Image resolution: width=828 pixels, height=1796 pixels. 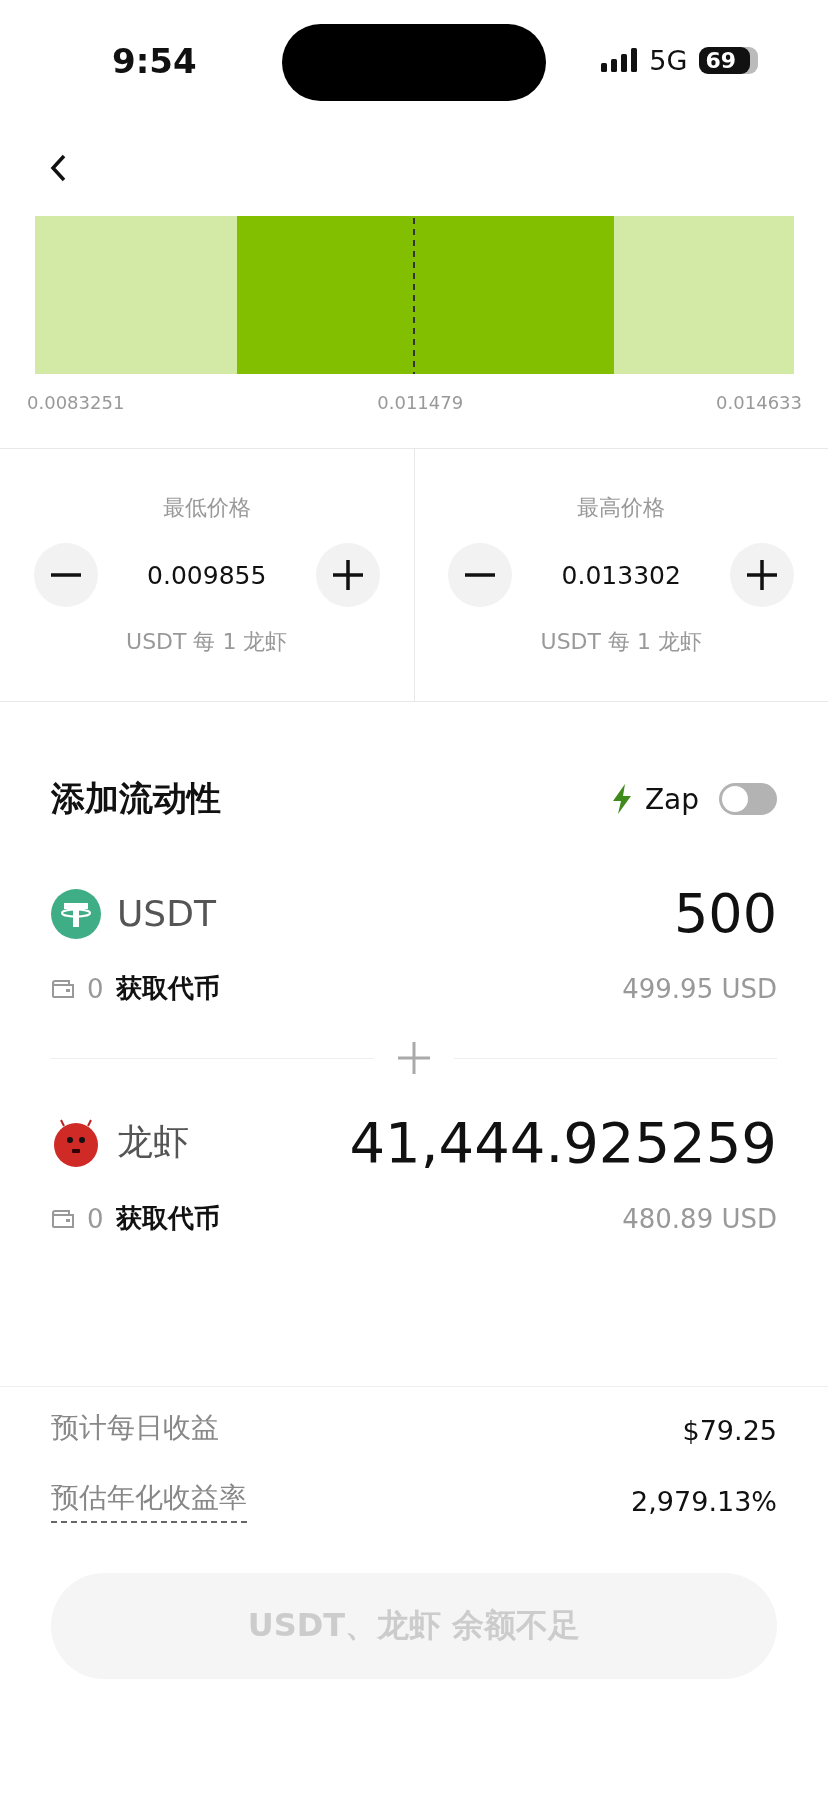 I want to click on price-tick-label: 0.0083251, so click(x=76, y=403).